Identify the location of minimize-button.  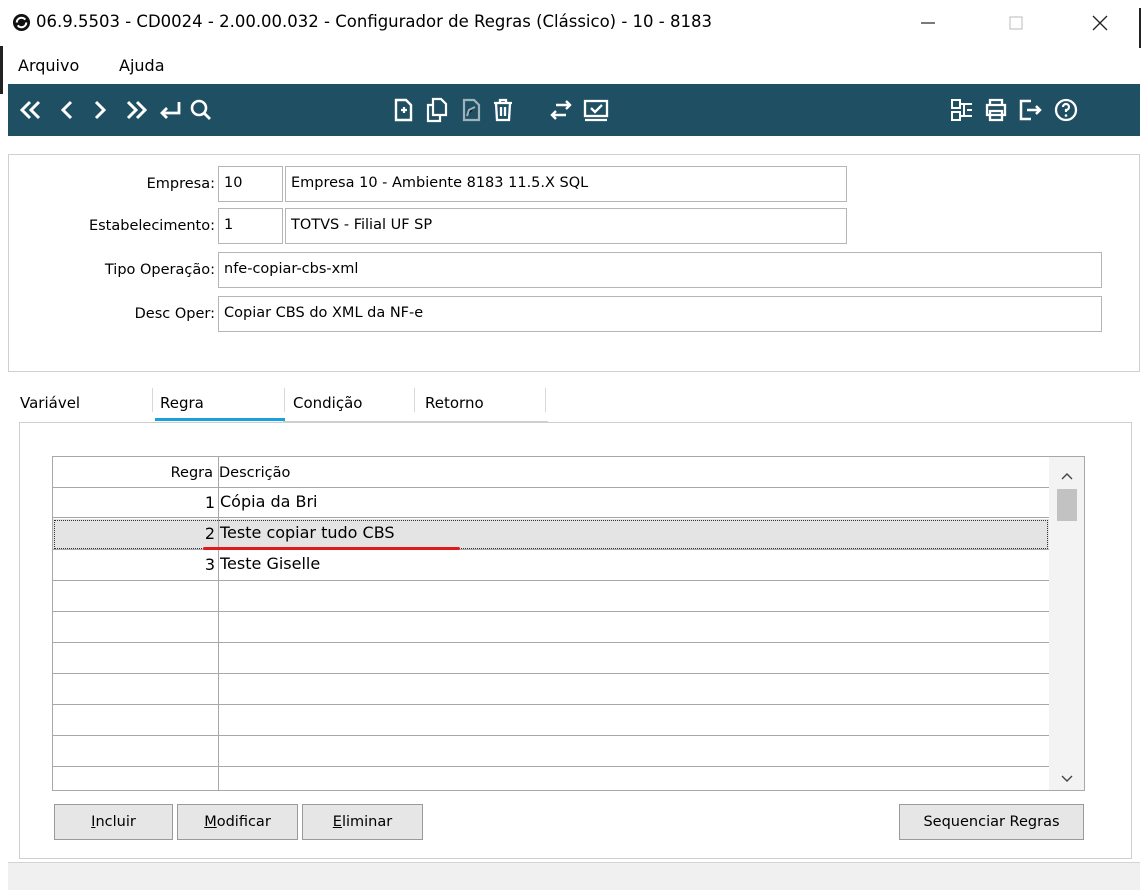
(928, 23).